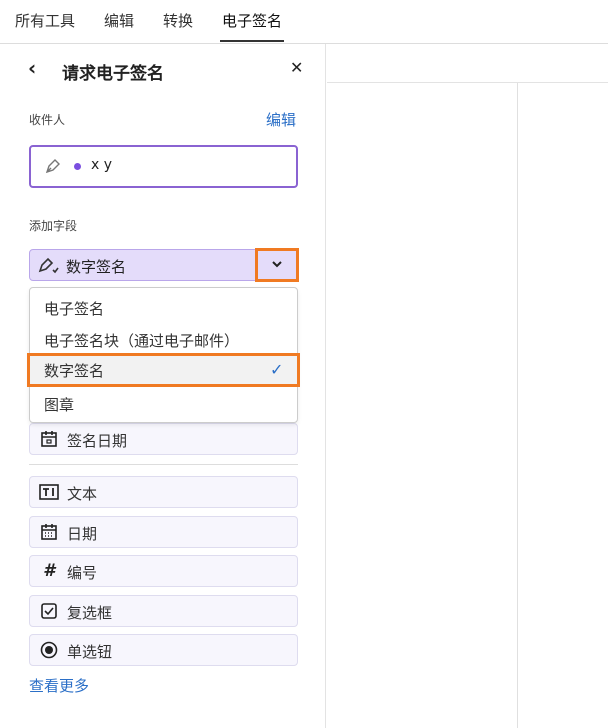 Image resolution: width=608 pixels, height=728 pixels. I want to click on top-tab-bar: 所有工具 编辑 转换 电子签名, so click(304, 22).